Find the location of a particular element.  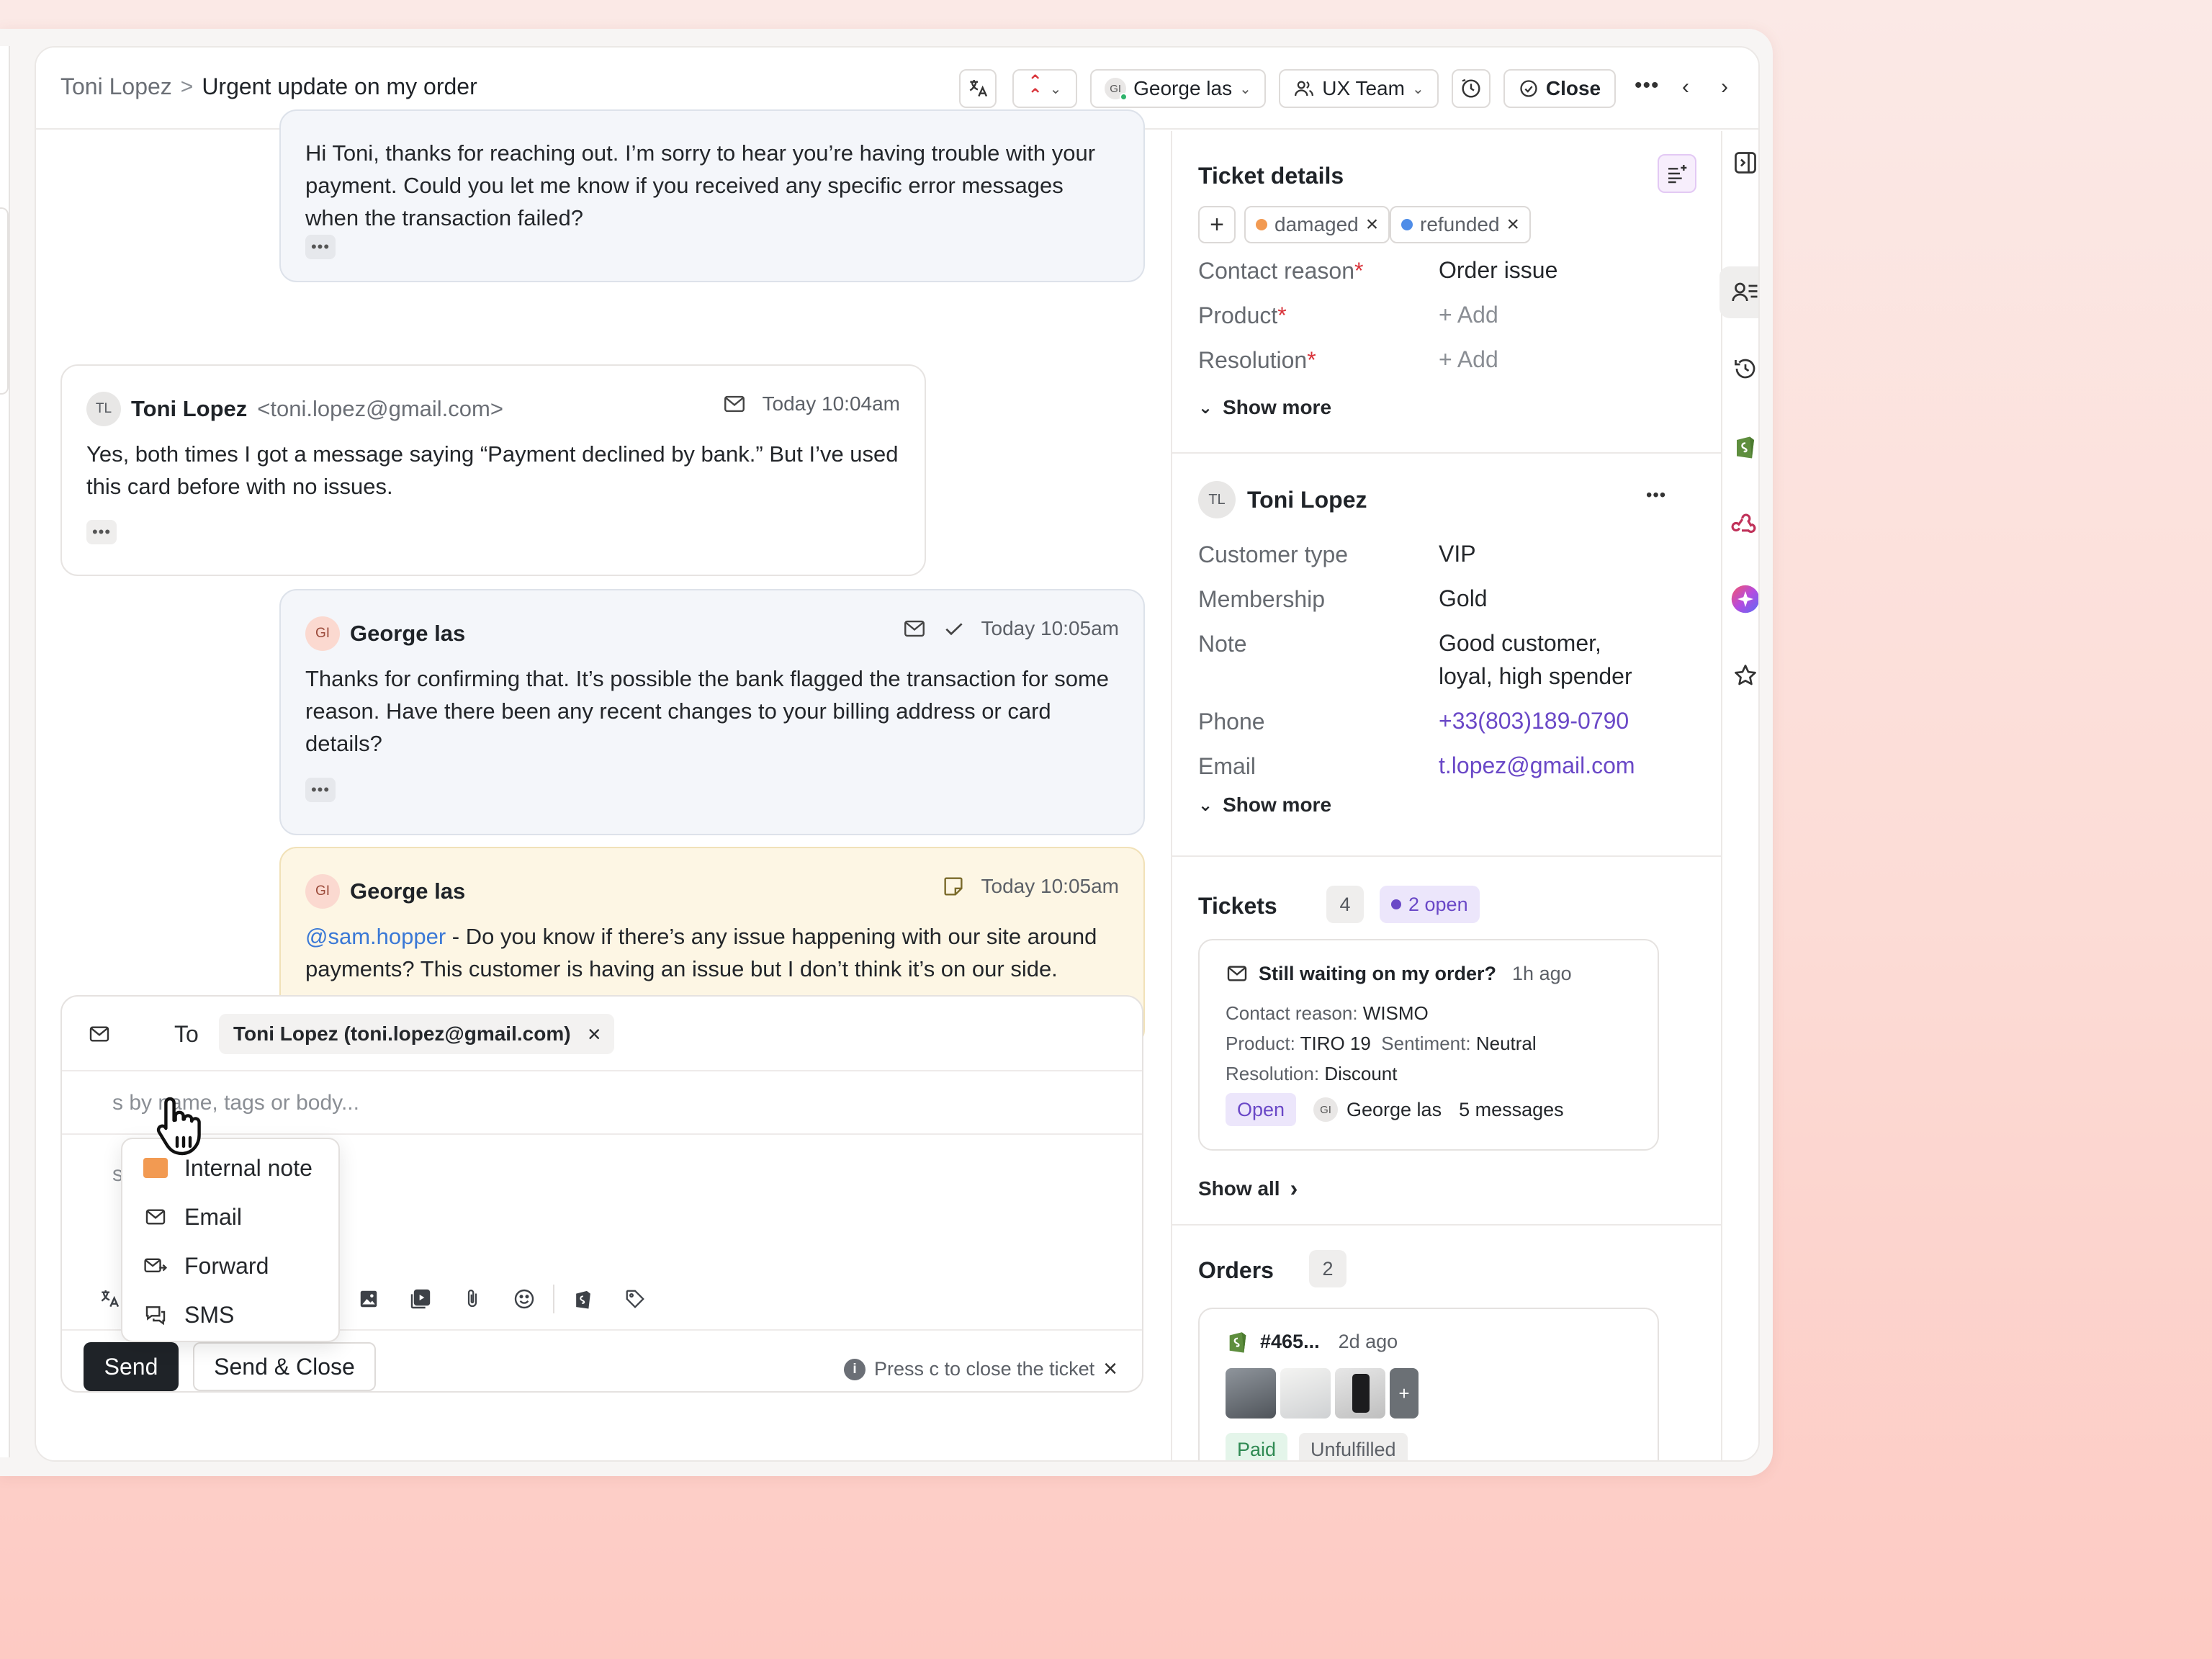

sender-name: George las is located at coordinates (408, 891).